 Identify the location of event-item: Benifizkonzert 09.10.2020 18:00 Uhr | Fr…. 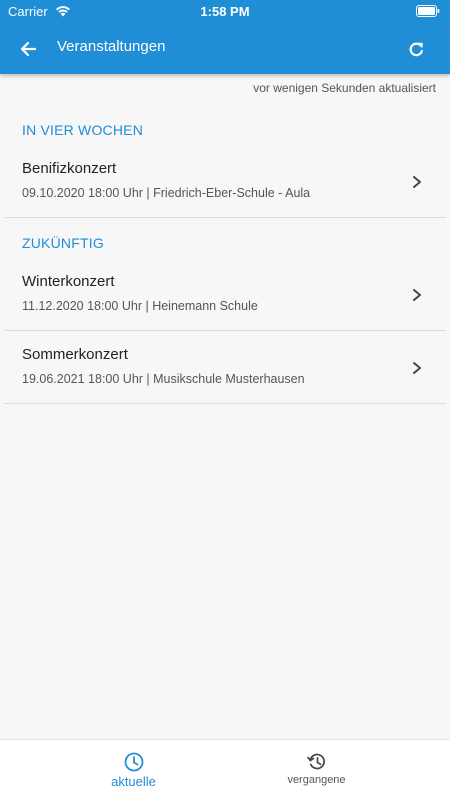
(225, 182).